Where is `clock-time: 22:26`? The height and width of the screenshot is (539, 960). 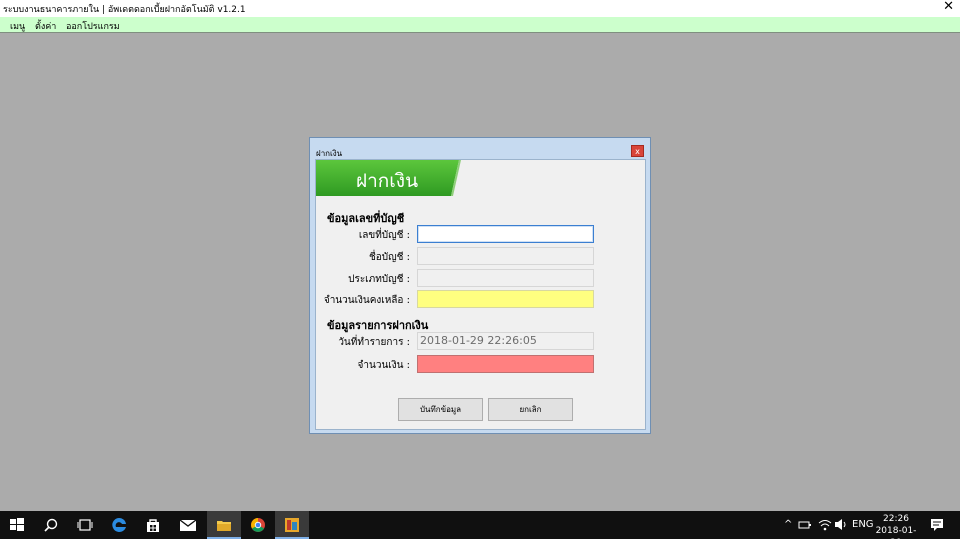
clock-time: 22:26 is located at coordinates (896, 519).